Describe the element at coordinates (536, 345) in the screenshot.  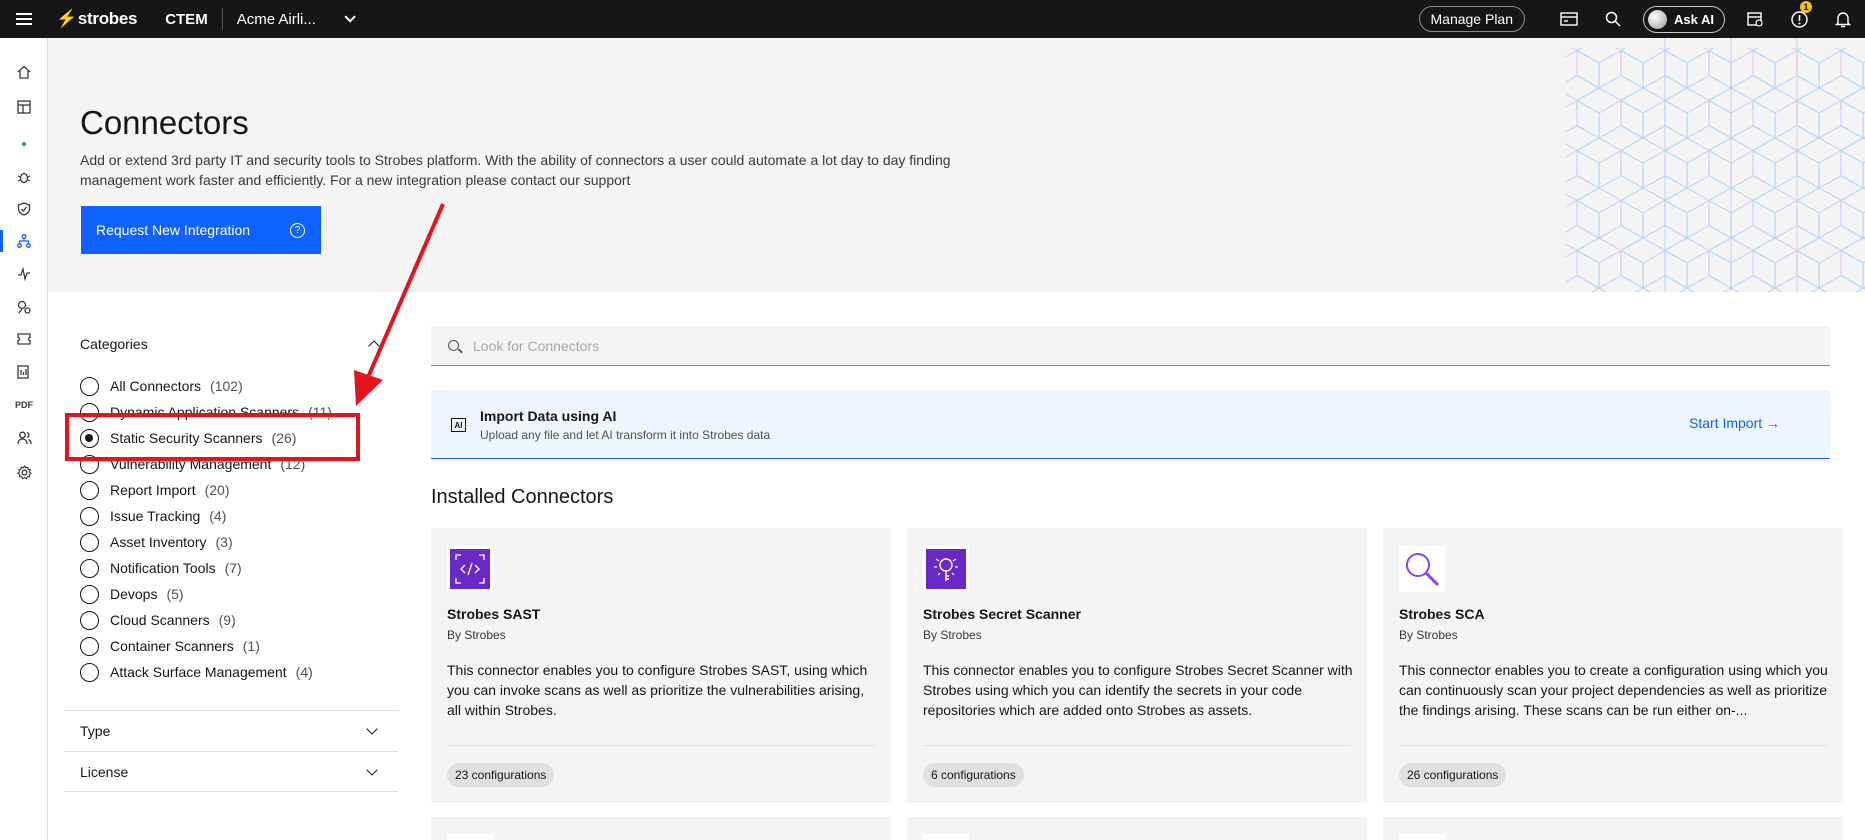
I see `search-placeholder: Look for Connectors` at that location.